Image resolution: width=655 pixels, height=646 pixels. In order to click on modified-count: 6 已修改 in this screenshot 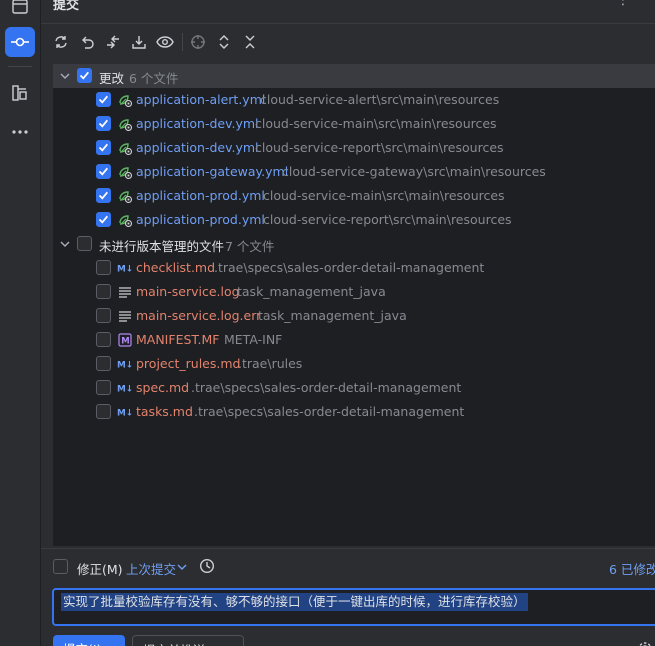, I will do `click(632, 568)`.